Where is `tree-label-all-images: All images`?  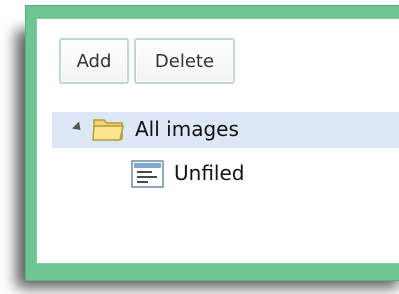
tree-label-all-images: All images is located at coordinates (187, 129).